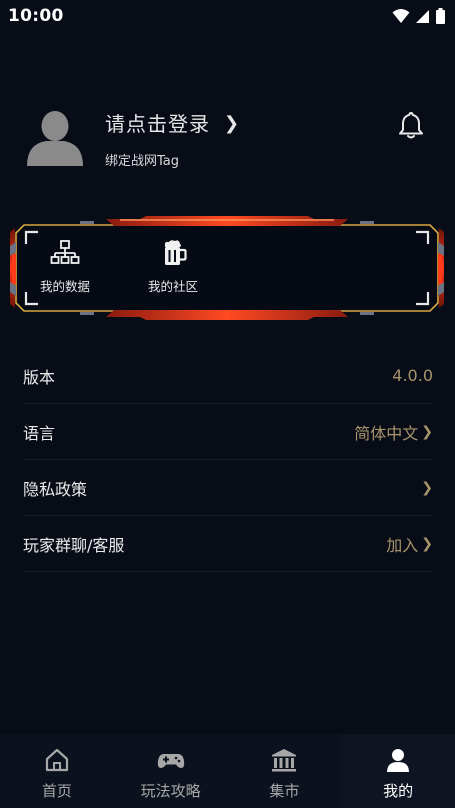 This screenshot has width=455, height=808. I want to click on settings-row-language: 语言 简体中文 ❯, so click(228, 432).